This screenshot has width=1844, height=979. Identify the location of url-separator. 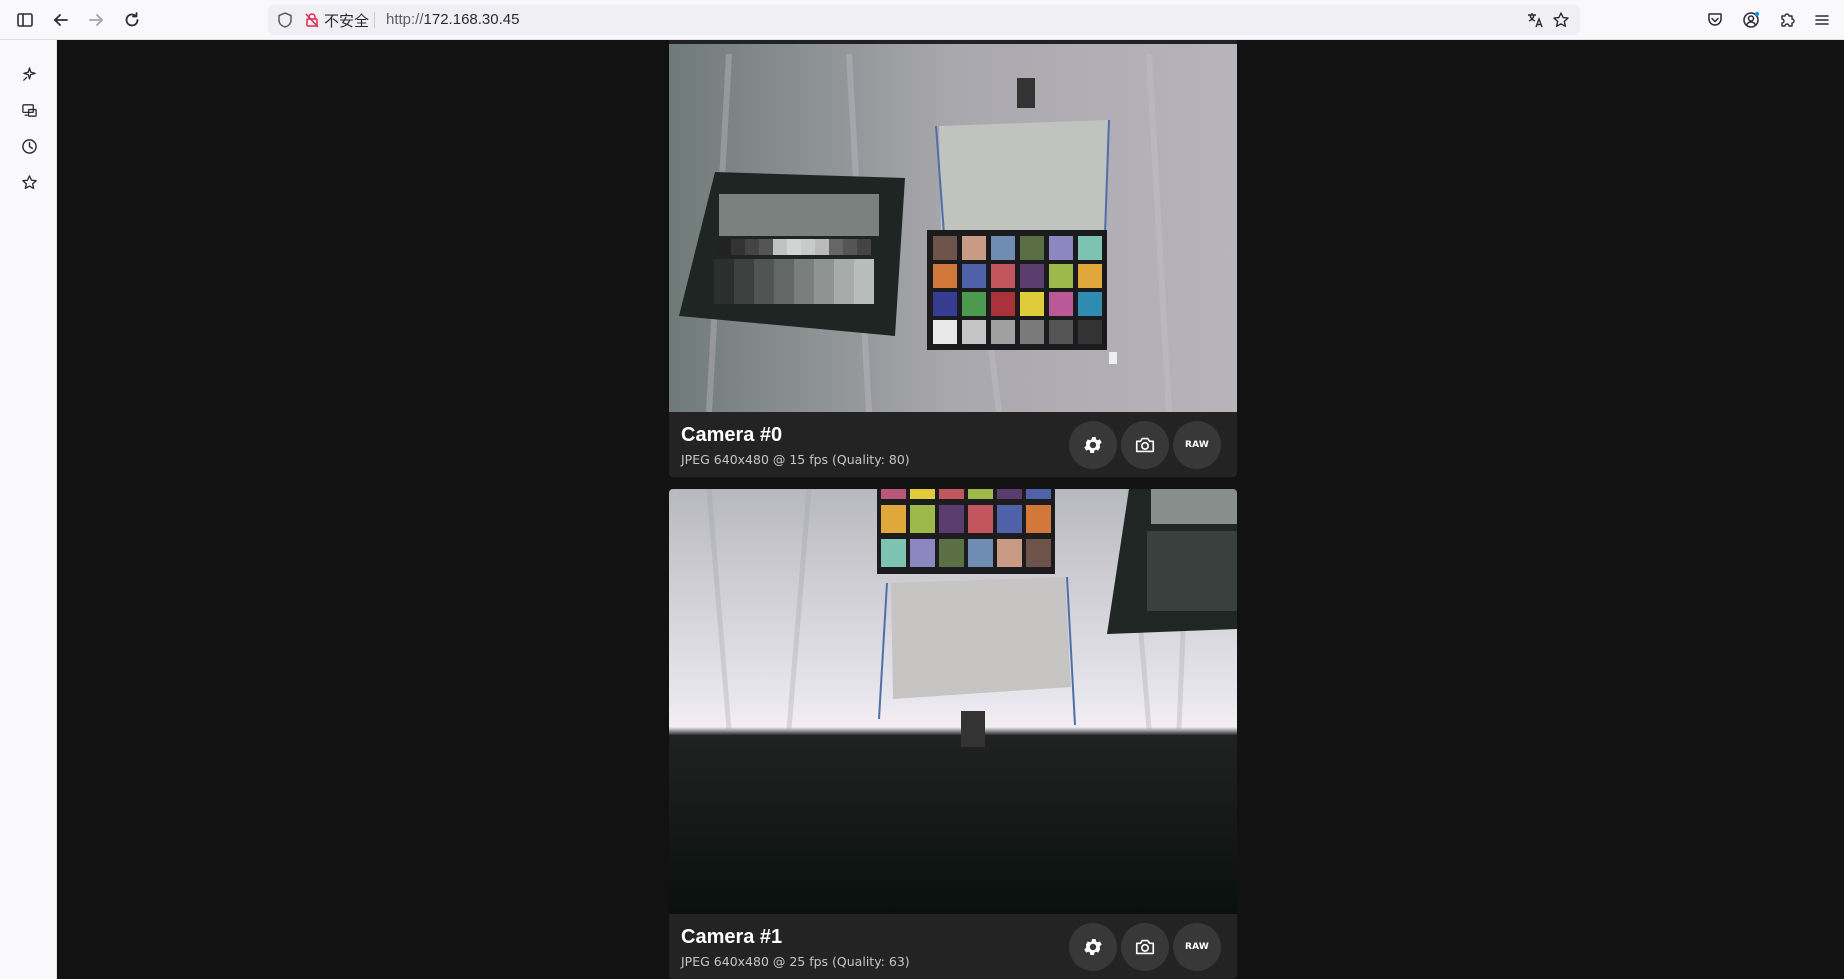
(374, 20).